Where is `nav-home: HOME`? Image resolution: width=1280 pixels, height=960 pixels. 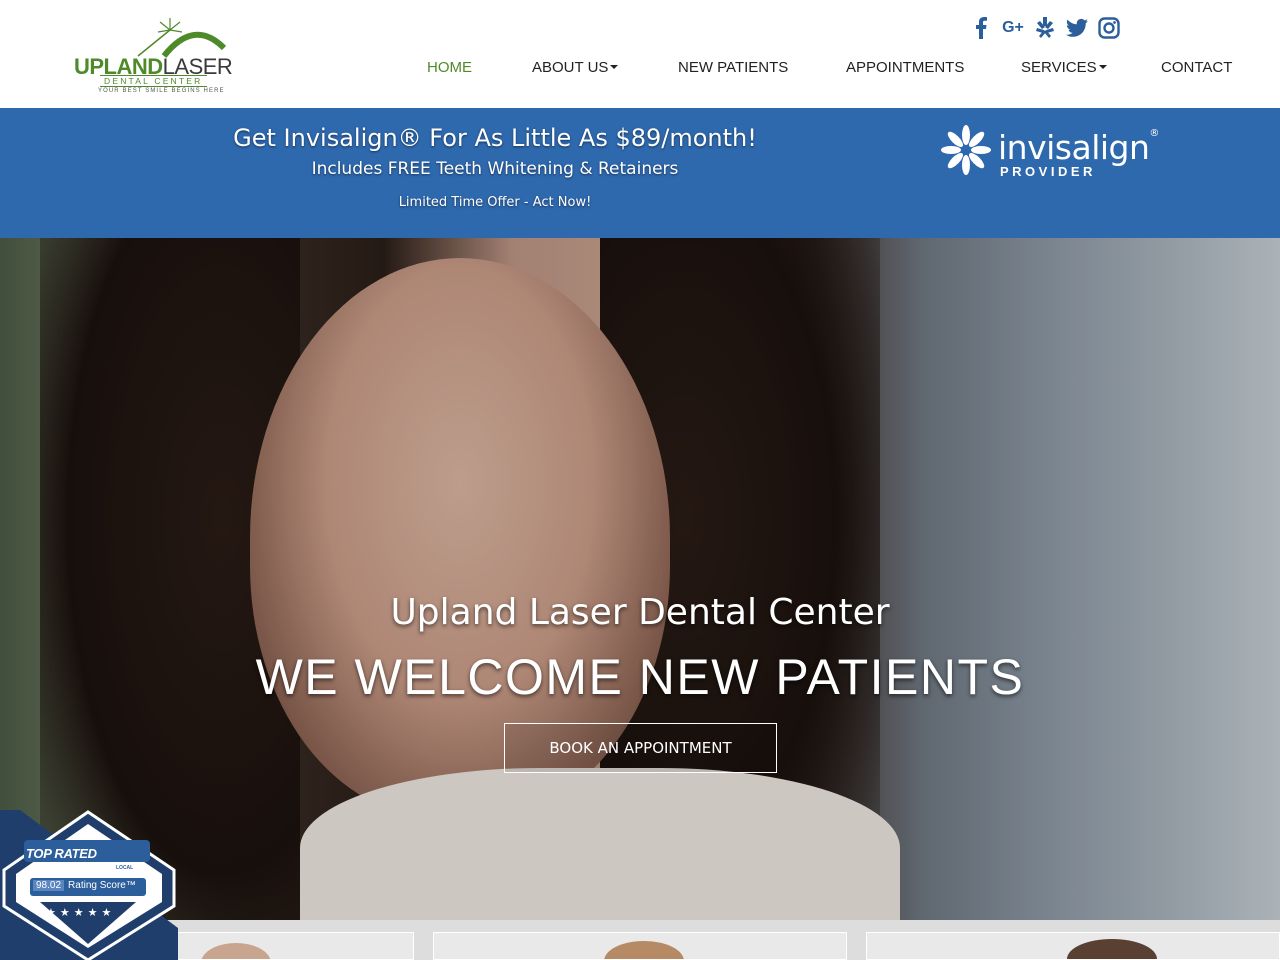
nav-home: HOME is located at coordinates (449, 67).